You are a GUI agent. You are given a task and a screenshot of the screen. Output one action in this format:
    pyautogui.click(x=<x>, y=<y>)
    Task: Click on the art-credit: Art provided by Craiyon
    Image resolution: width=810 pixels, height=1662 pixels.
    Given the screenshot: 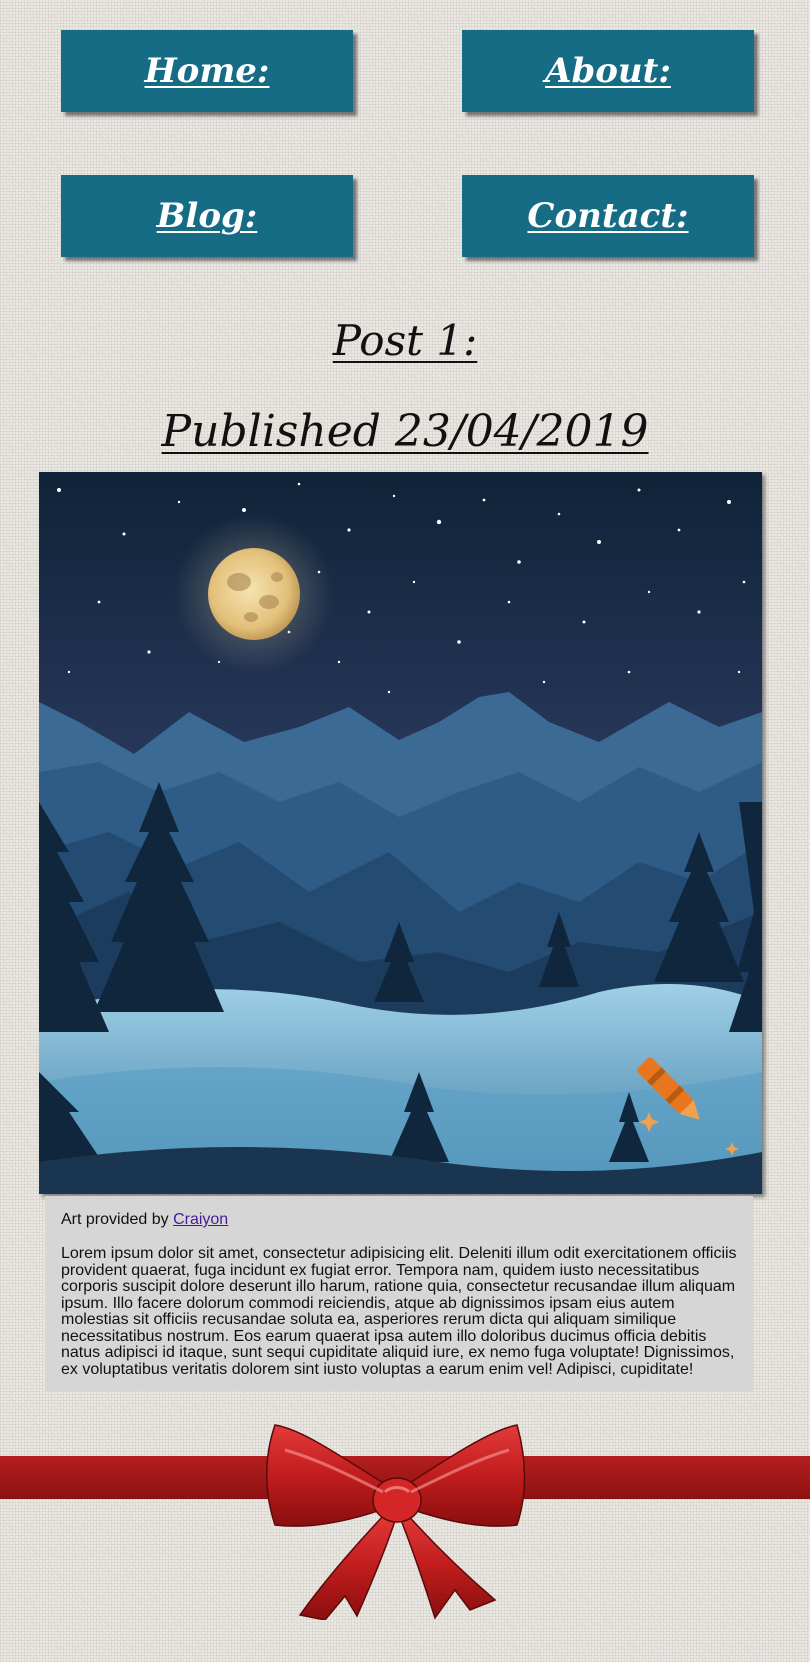 What is the action you would take?
    pyautogui.click(x=399, y=1219)
    